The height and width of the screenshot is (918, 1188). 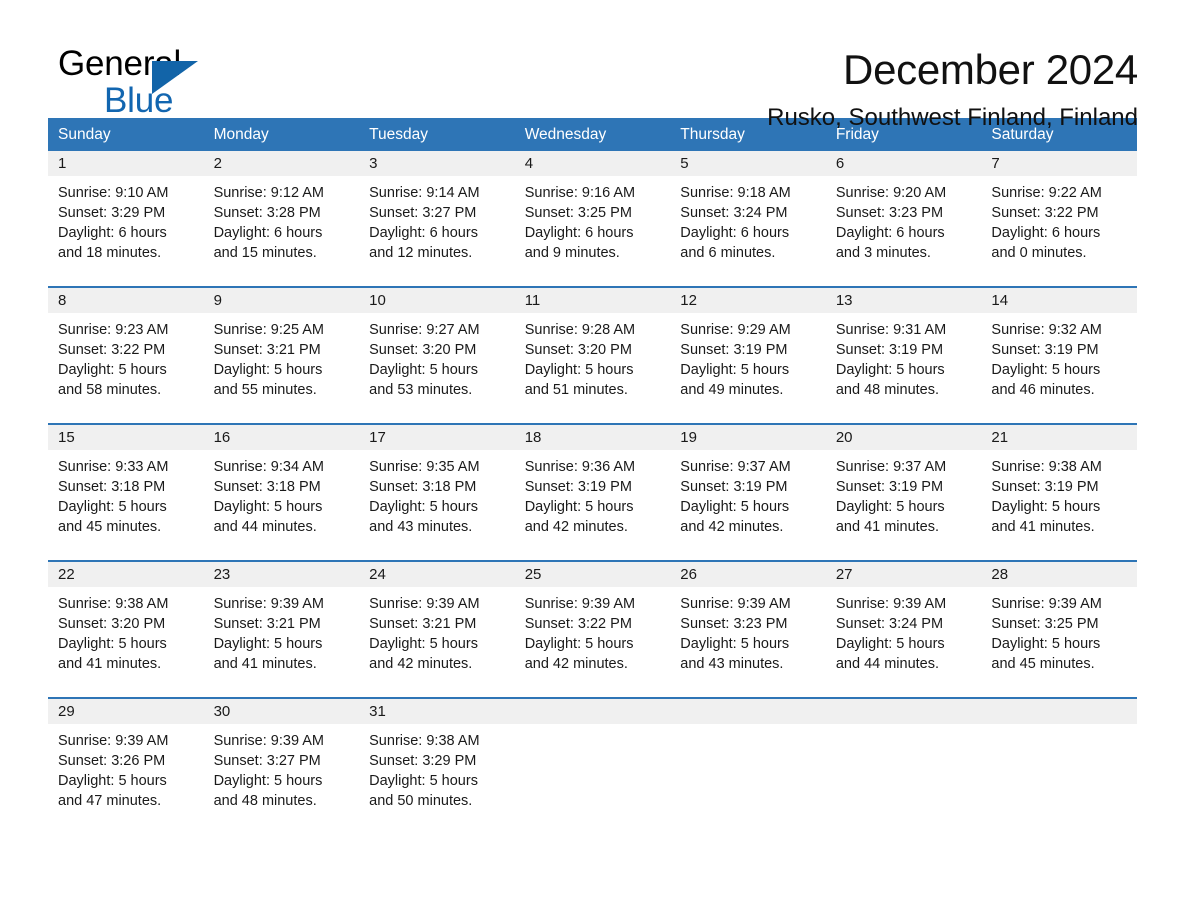 What do you see at coordinates (887, 664) in the screenshot?
I see `daylight-2-text: and 44 minutes.` at bounding box center [887, 664].